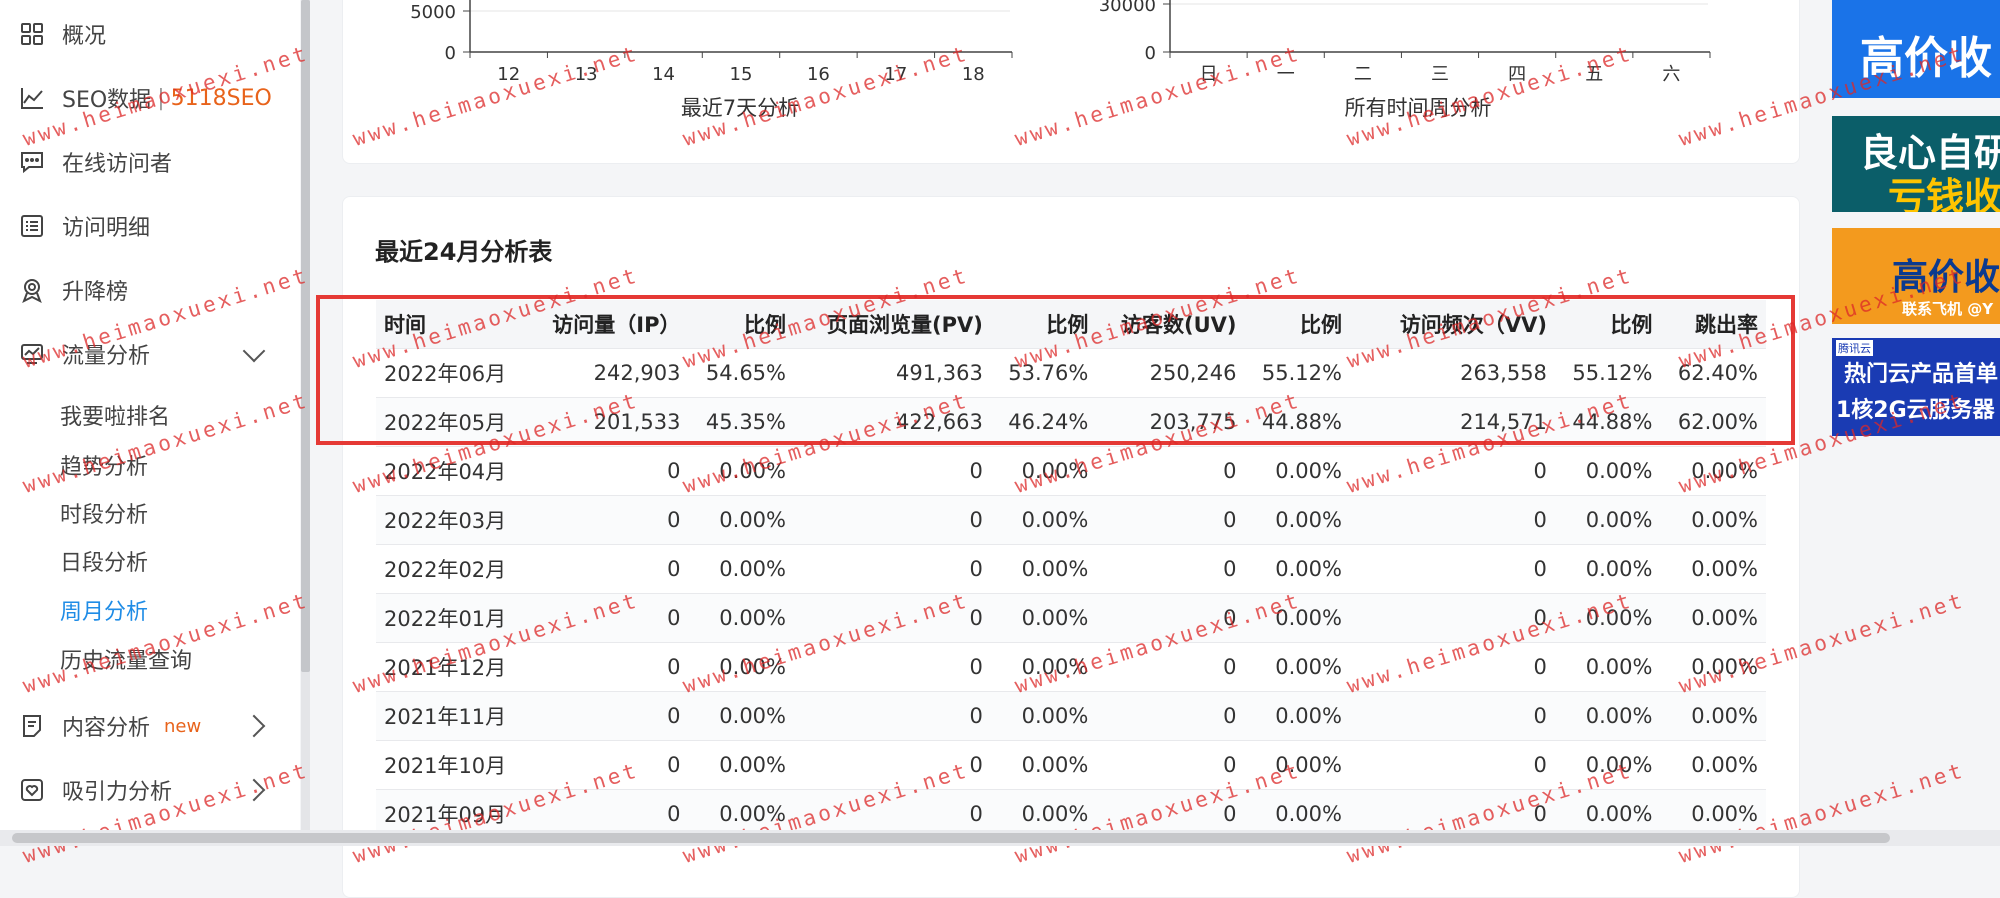 The width and height of the screenshot is (2000, 898). What do you see at coordinates (586, 74) in the screenshot?
I see `x-tick-label: 13` at bounding box center [586, 74].